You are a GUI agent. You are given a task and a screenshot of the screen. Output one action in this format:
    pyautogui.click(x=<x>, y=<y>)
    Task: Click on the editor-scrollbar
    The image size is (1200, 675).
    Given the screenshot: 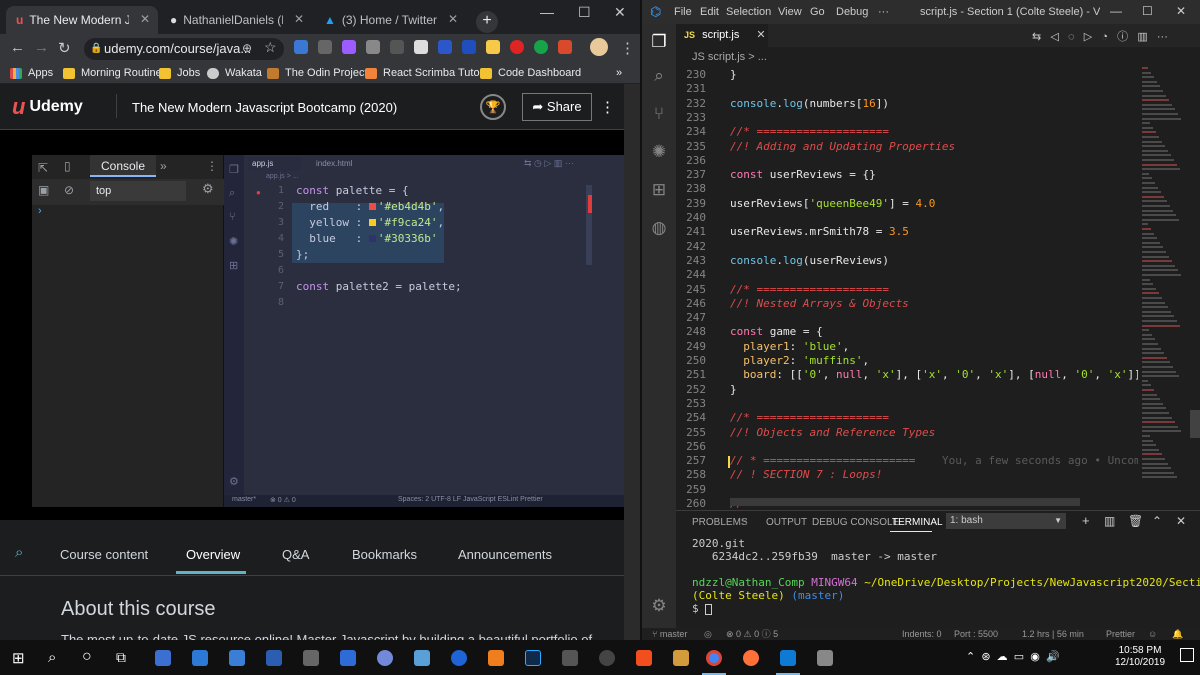 What is the action you would take?
    pyautogui.click(x=1194, y=287)
    